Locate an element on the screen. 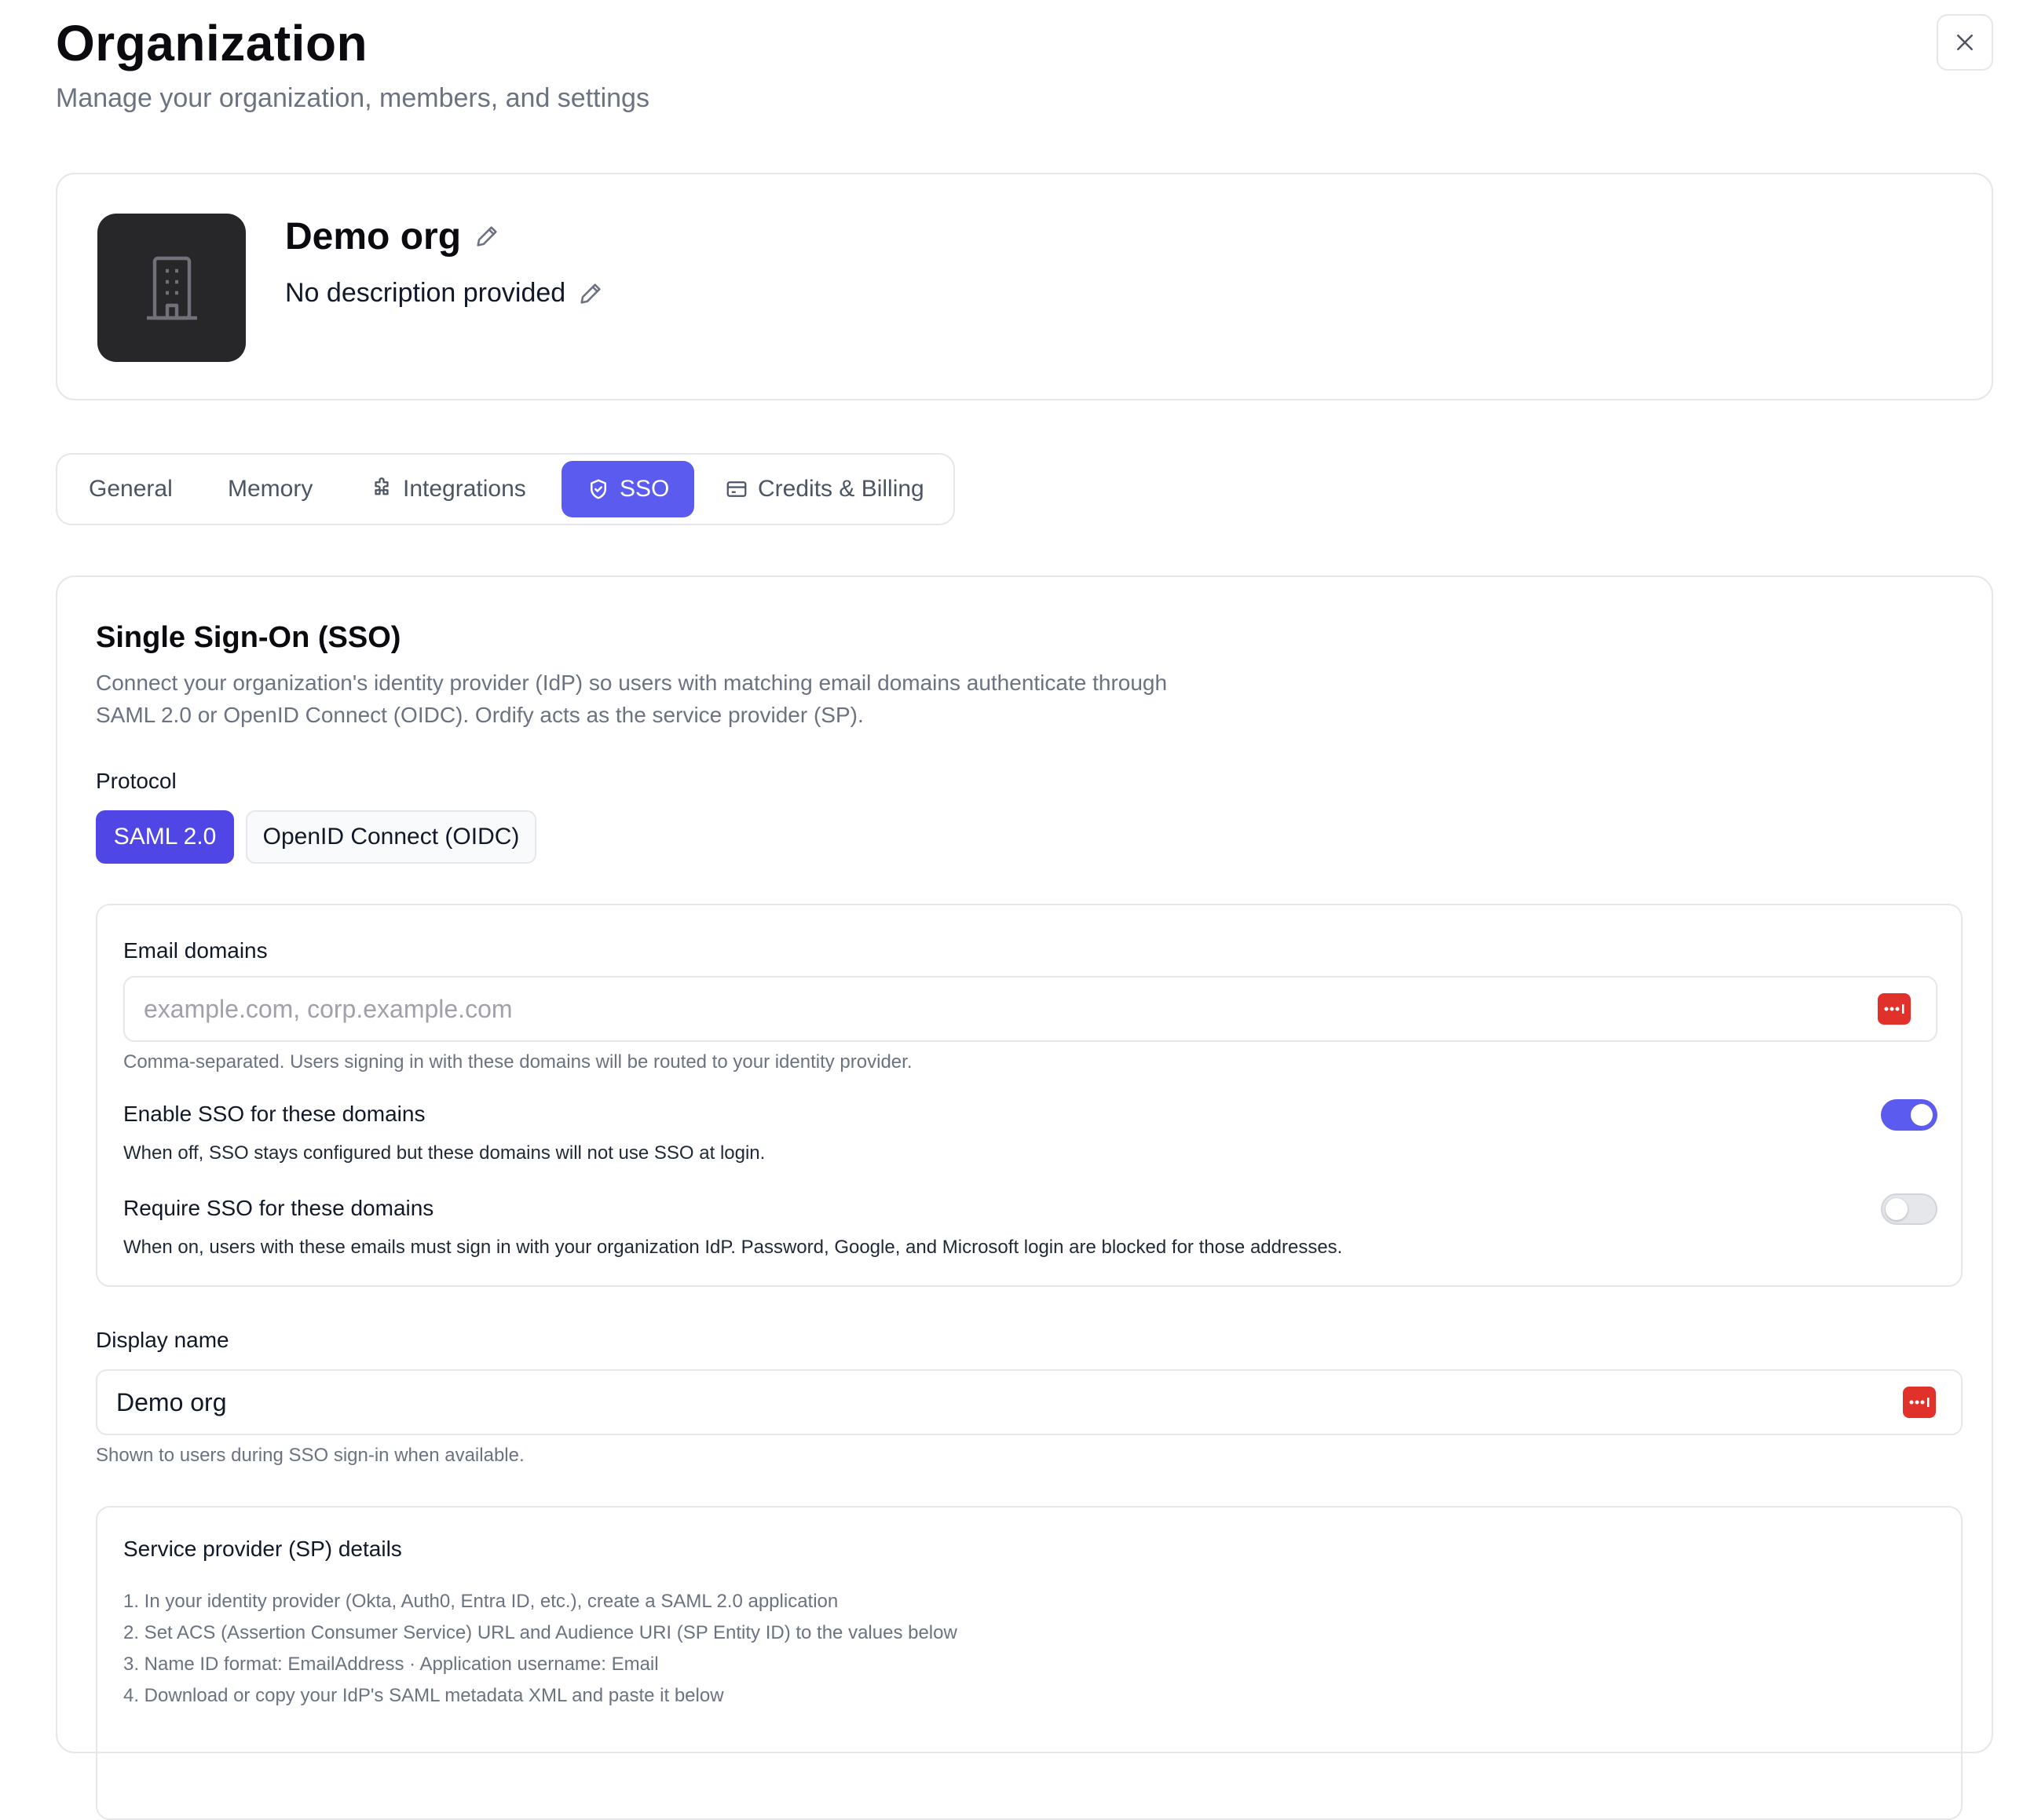 This screenshot has width=2023, height=1820. page-title: Organization is located at coordinates (212, 43).